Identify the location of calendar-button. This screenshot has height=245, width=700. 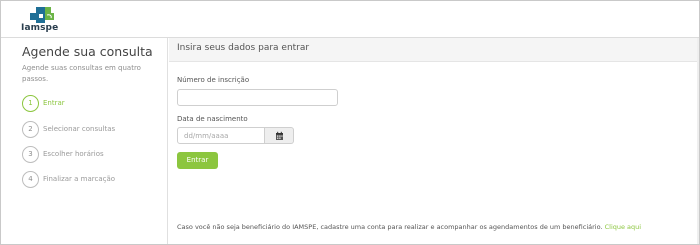
(279, 135).